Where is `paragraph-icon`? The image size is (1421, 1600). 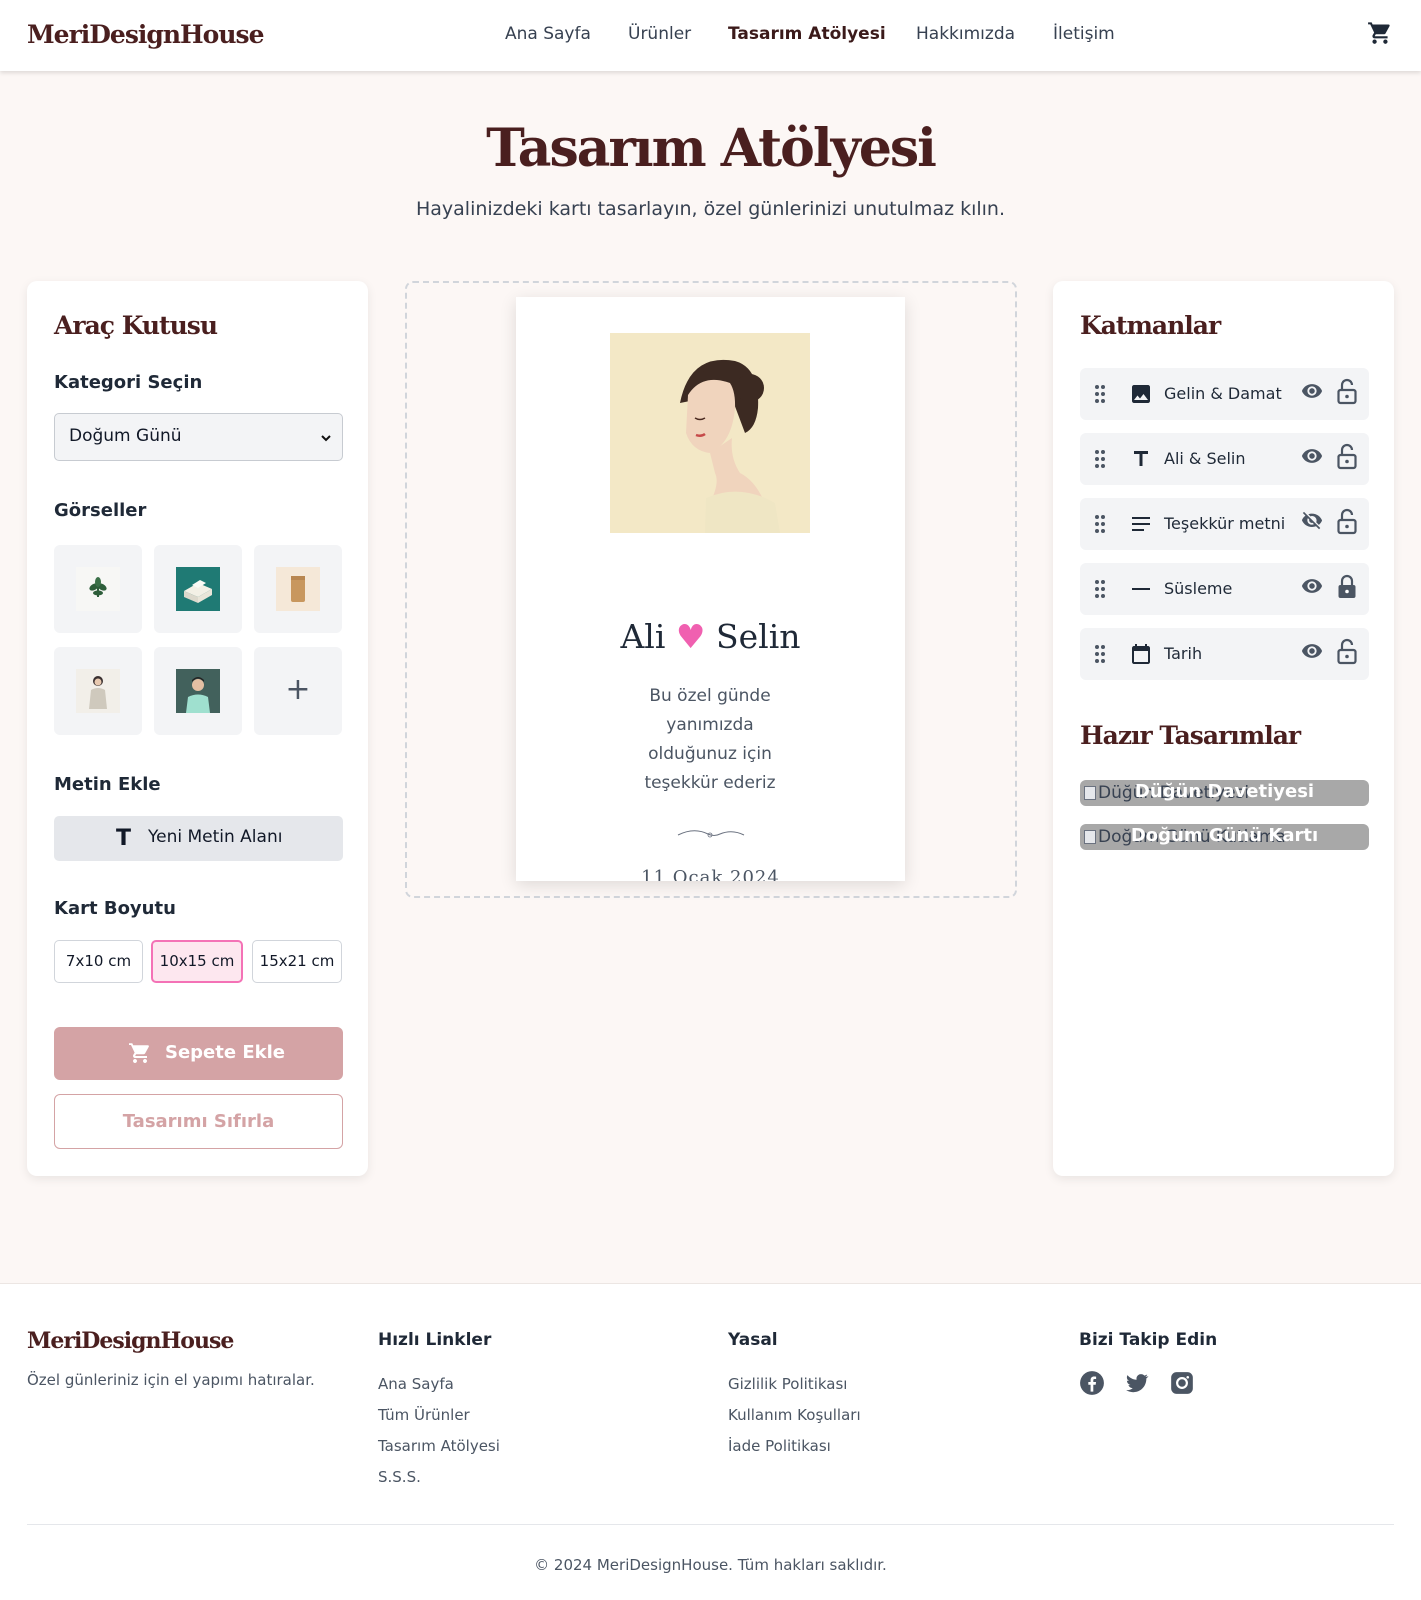
paragraph-icon is located at coordinates (1141, 524).